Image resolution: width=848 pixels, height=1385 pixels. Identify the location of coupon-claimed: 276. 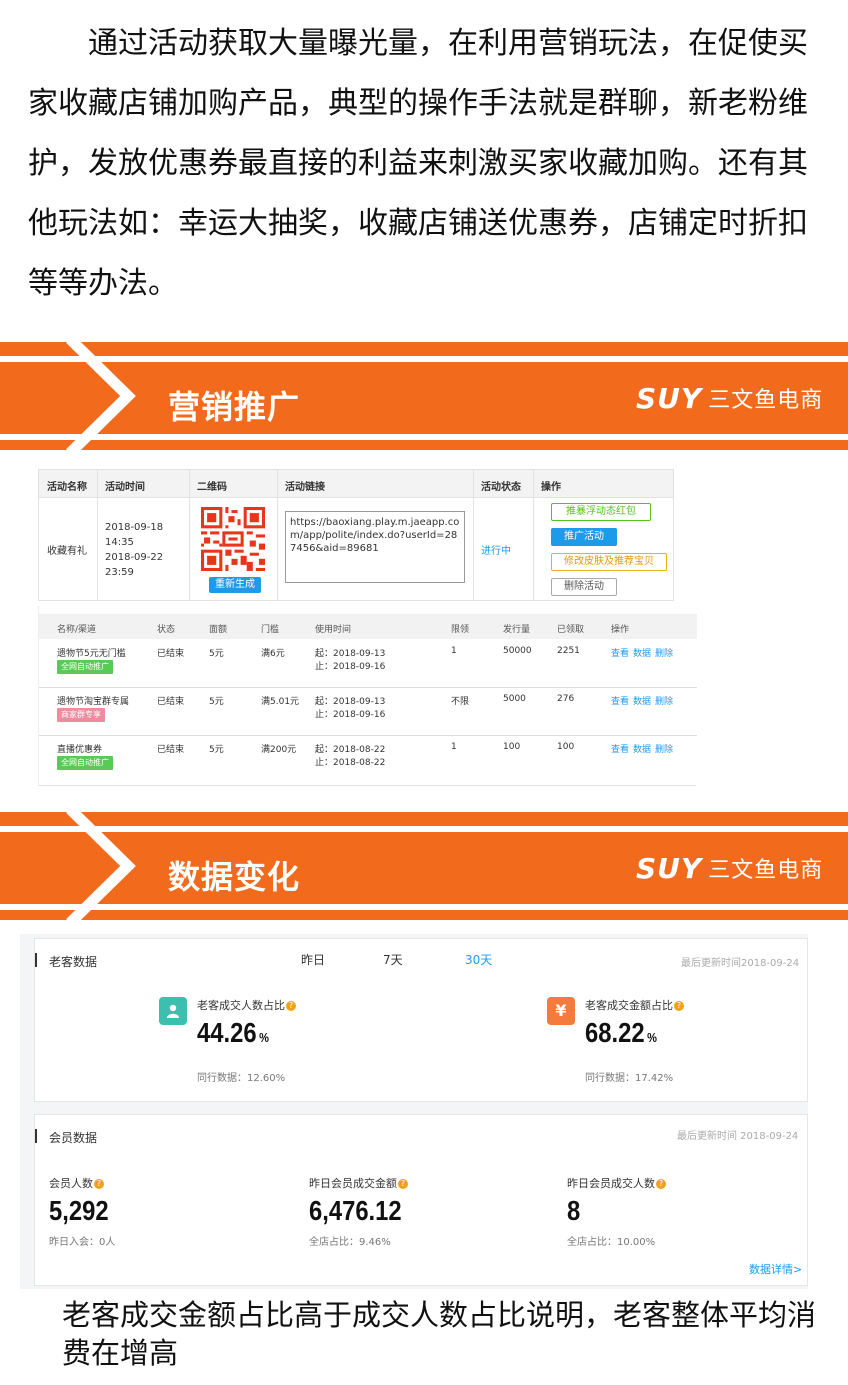
(566, 699).